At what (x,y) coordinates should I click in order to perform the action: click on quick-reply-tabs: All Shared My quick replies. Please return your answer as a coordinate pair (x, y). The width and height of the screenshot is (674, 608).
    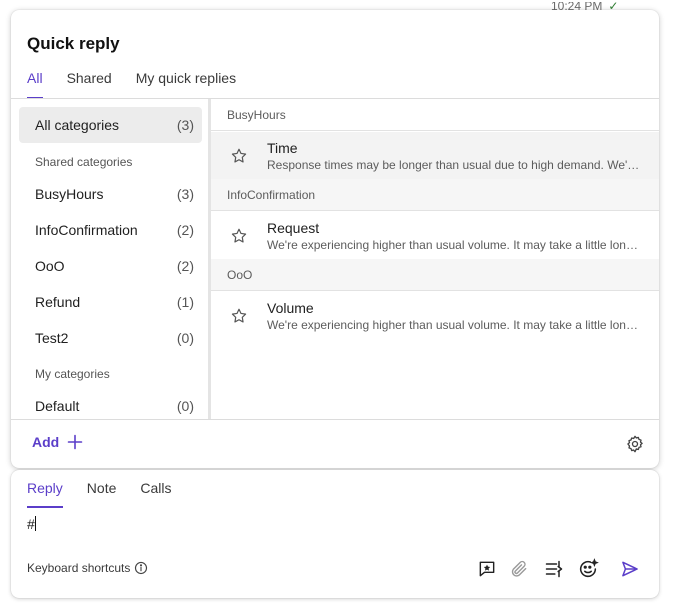
    Looking at the image, I should click on (143, 84).